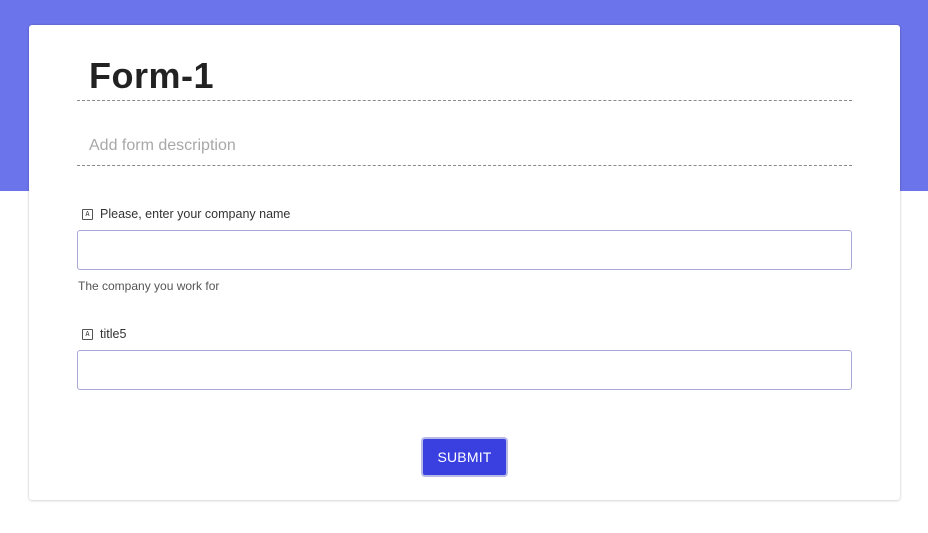  I want to click on field-label-text: title5, so click(113, 334).